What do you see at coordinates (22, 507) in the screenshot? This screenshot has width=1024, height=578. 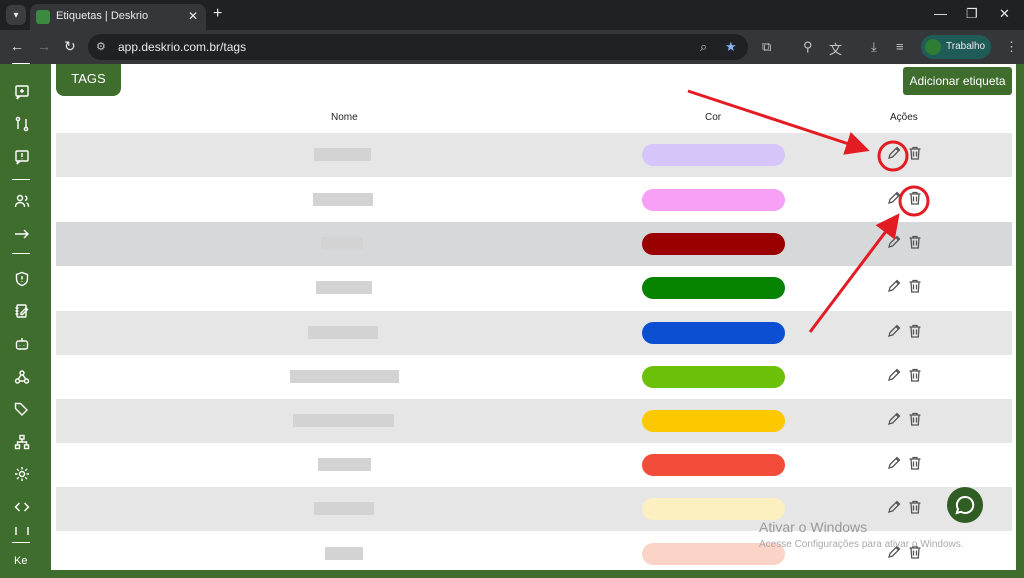 I see `code-icon` at bounding box center [22, 507].